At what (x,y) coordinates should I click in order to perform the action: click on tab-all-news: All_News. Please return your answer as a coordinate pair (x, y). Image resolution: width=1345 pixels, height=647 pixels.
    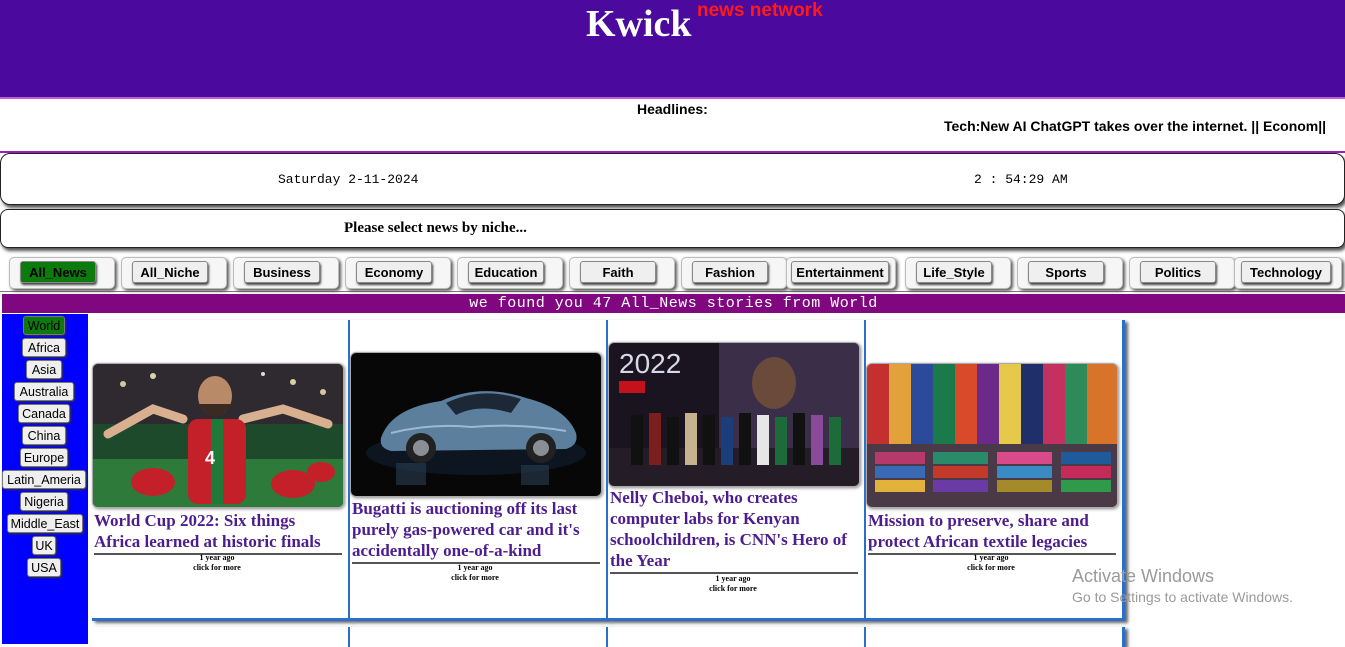
    Looking at the image, I should click on (58, 272).